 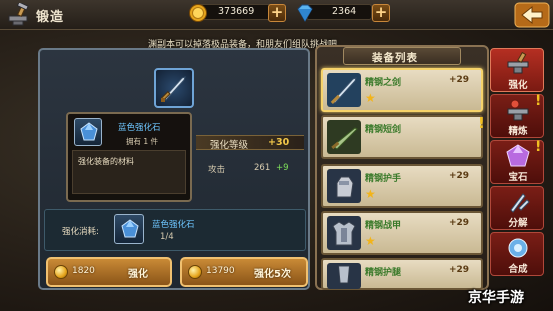 I want to click on enhance-label: 强化, so click(x=138, y=274).